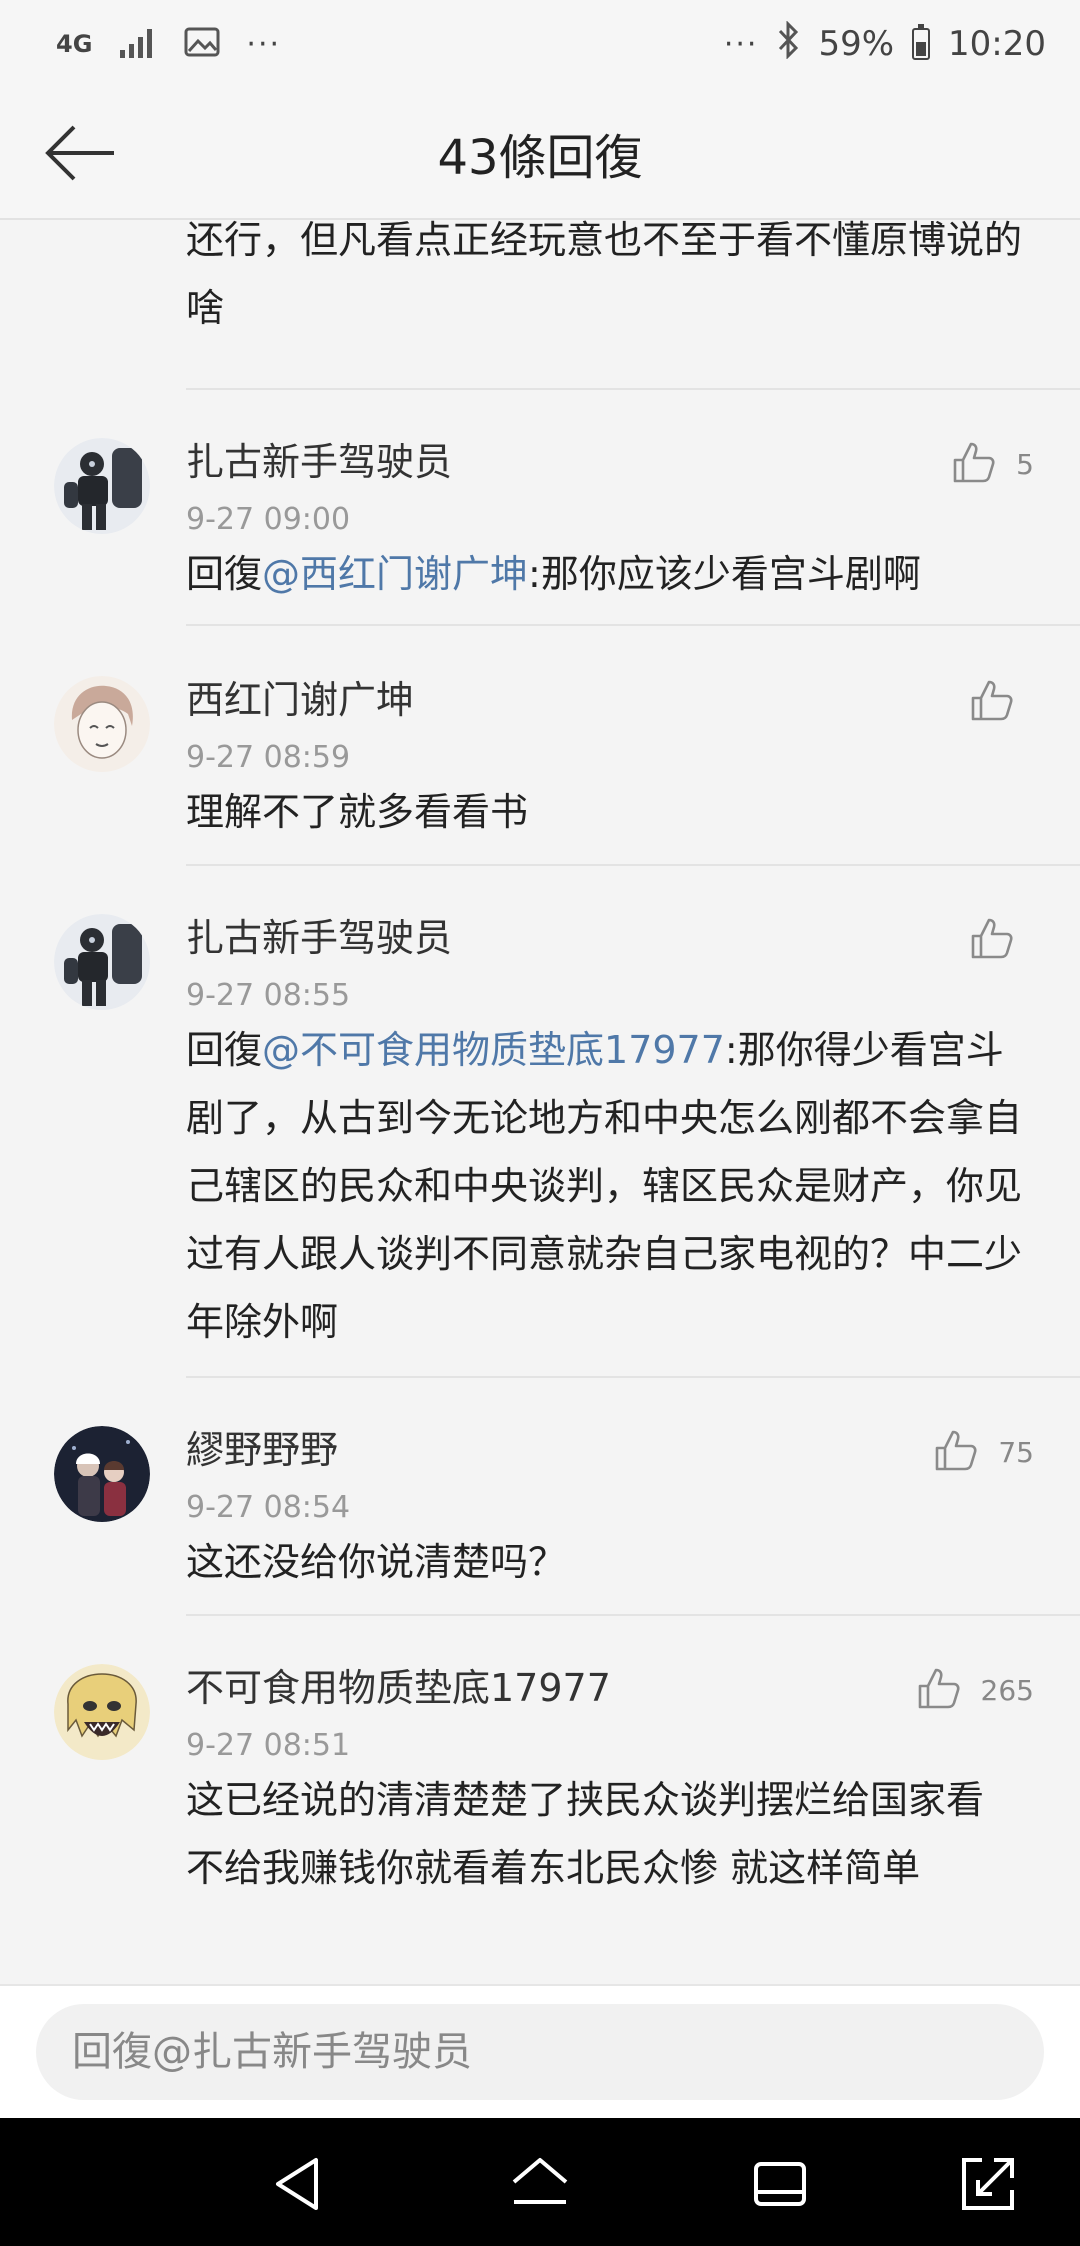  What do you see at coordinates (610, 812) in the screenshot?
I see `comment-text: 理解不了就多看看书` at bounding box center [610, 812].